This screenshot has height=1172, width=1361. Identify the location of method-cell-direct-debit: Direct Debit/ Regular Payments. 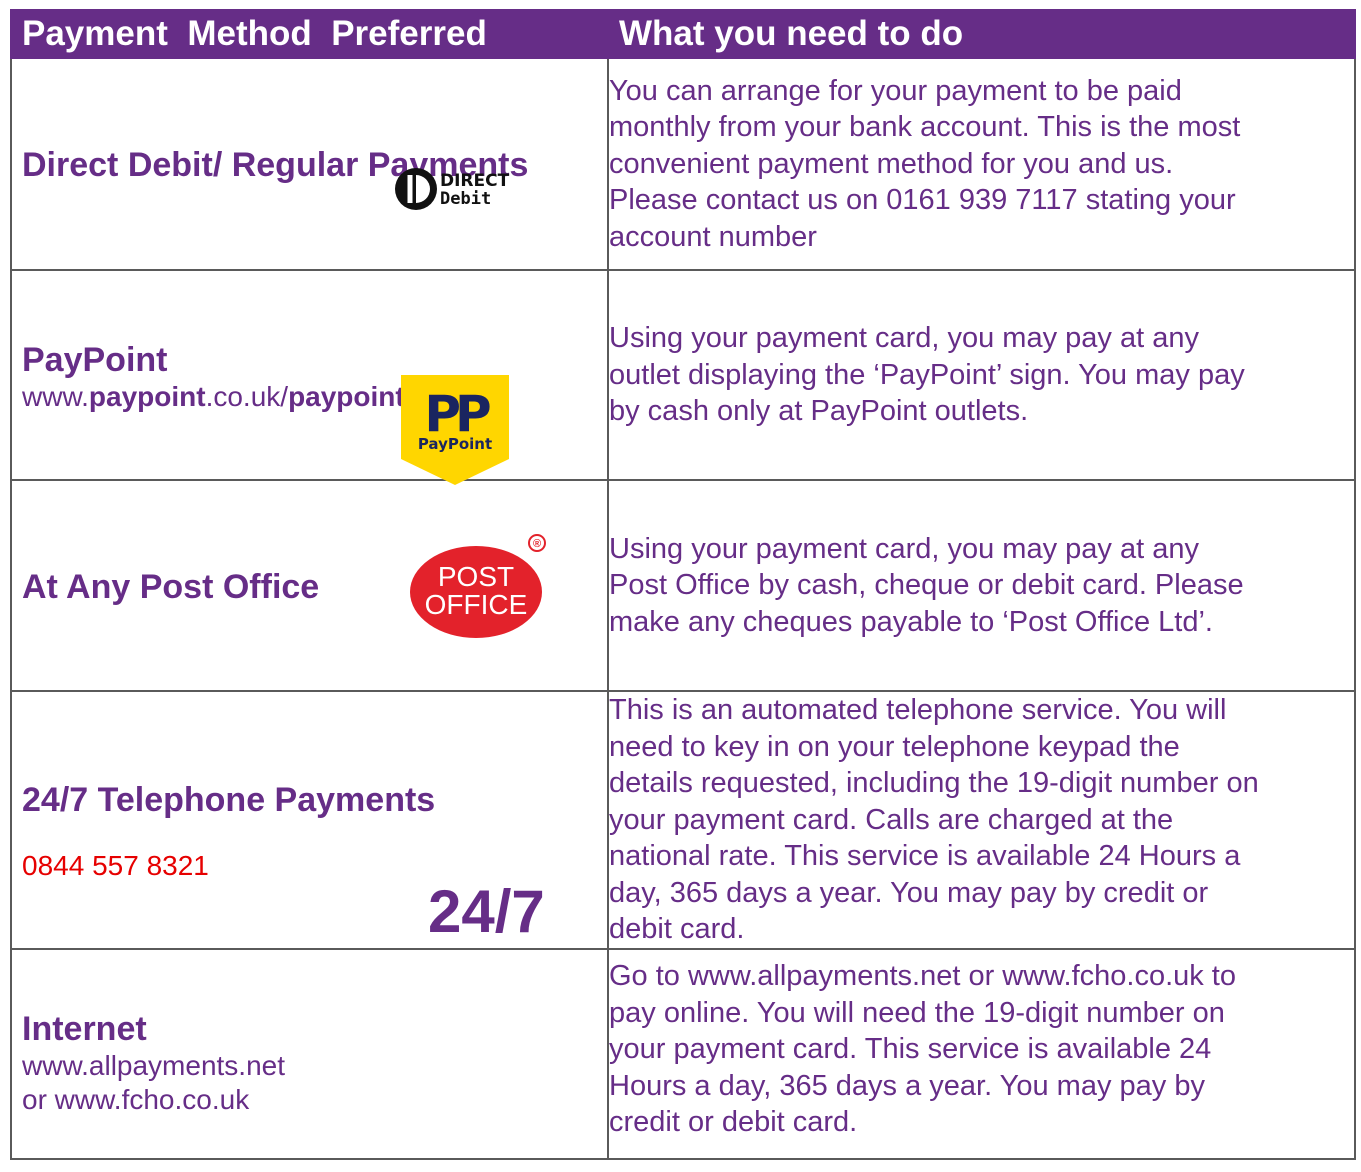
(309, 164).